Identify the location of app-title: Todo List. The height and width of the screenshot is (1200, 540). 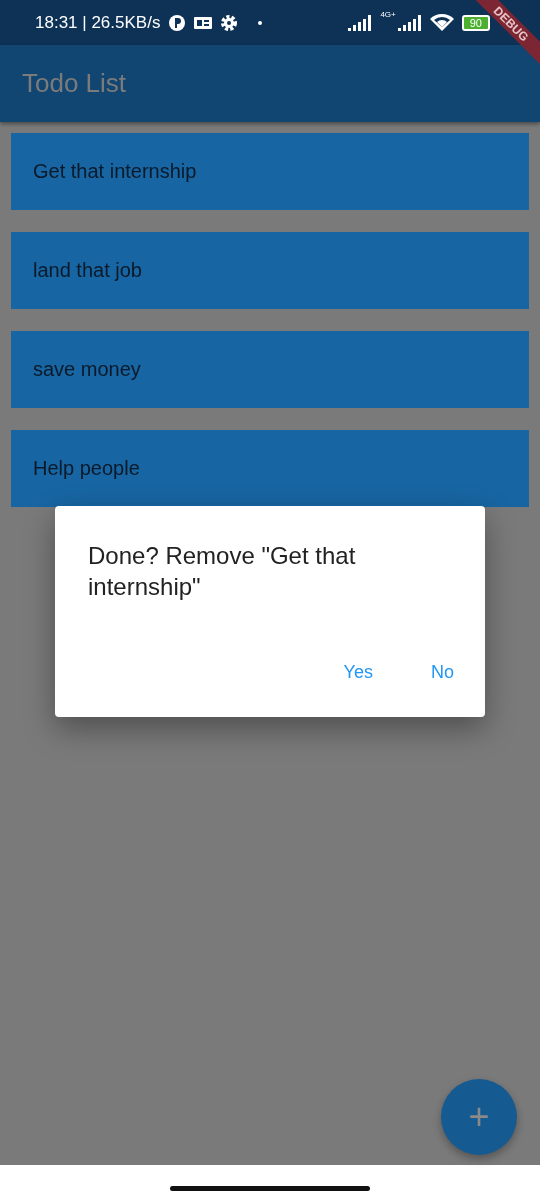
(74, 83).